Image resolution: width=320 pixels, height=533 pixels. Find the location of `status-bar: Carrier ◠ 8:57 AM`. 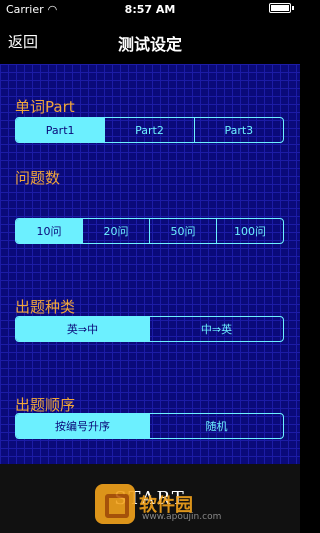

status-bar: Carrier ◠ 8:57 AM is located at coordinates (150, 10).